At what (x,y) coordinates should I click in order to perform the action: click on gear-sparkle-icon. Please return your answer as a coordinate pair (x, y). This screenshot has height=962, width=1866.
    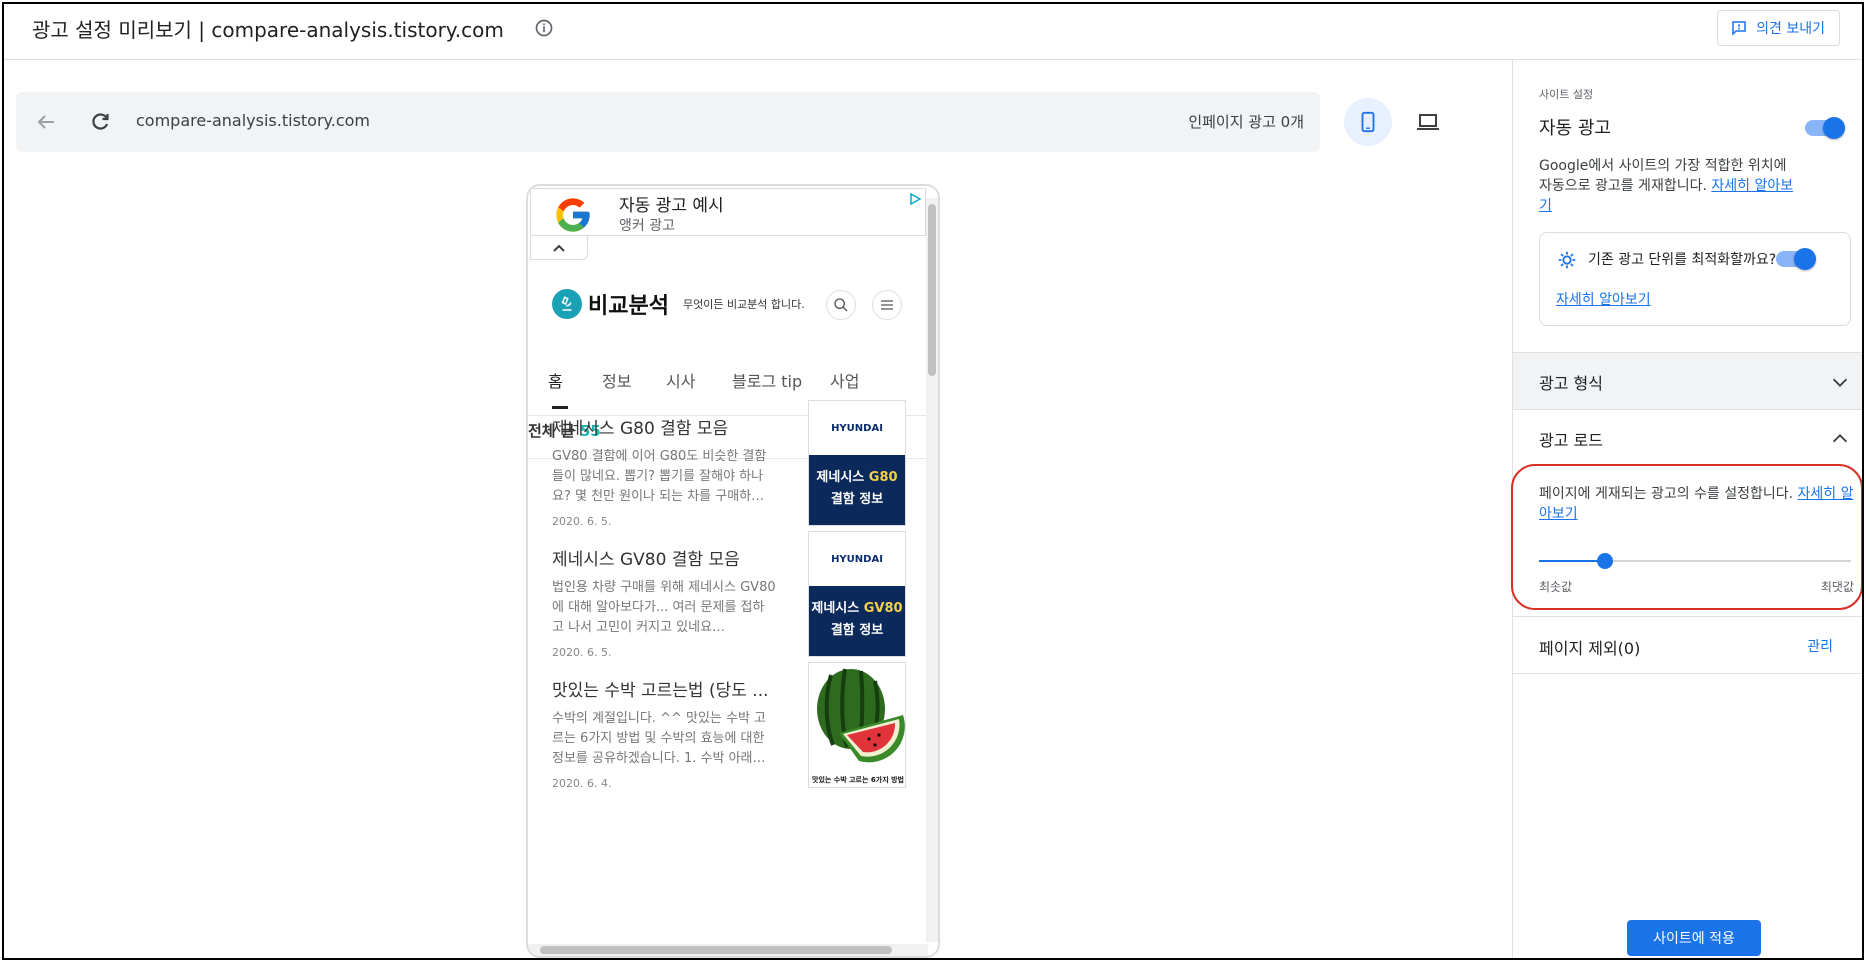
    Looking at the image, I should click on (1567, 260).